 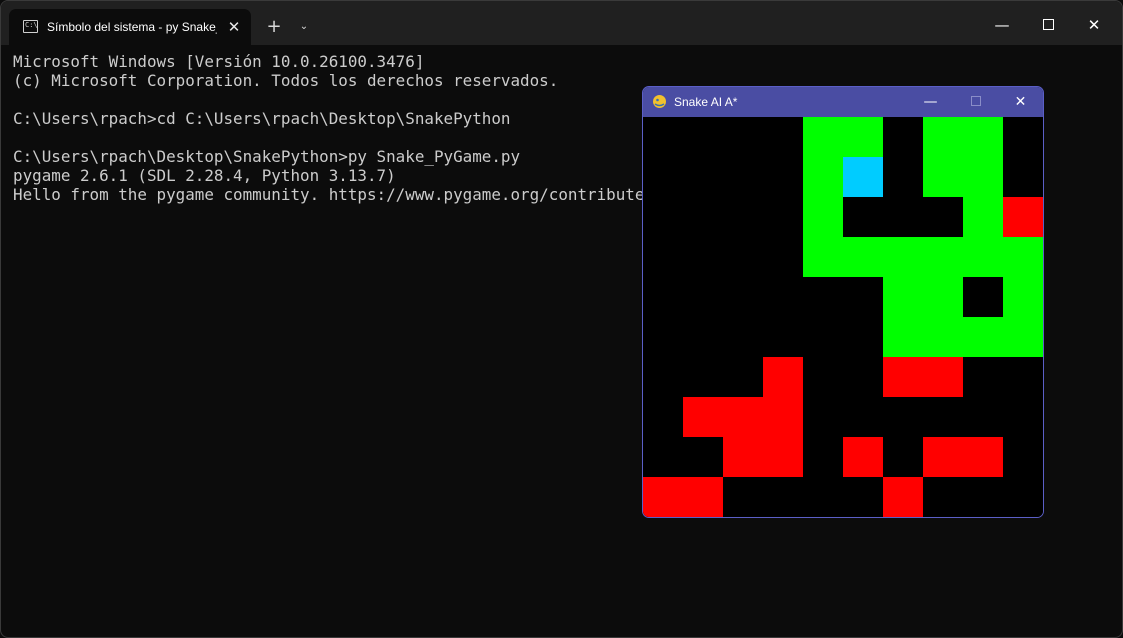 I want to click on game-minimize-button: —, so click(x=930, y=102).